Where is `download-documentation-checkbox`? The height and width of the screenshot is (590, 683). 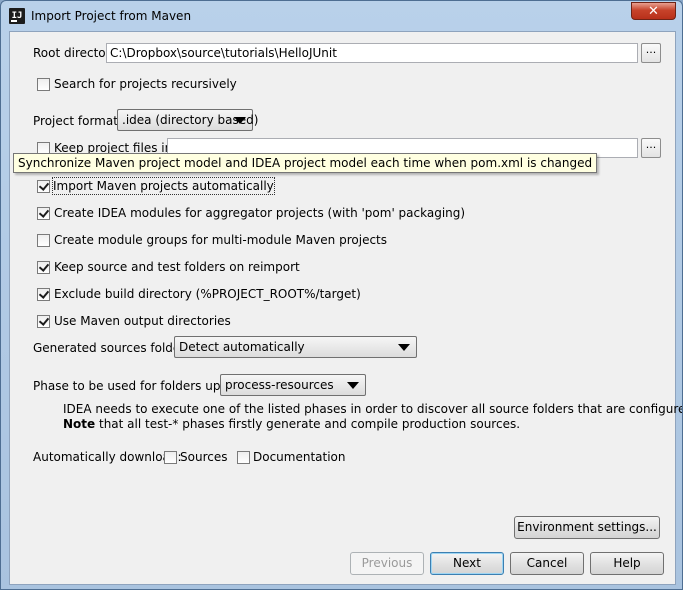
download-documentation-checkbox is located at coordinates (243, 457).